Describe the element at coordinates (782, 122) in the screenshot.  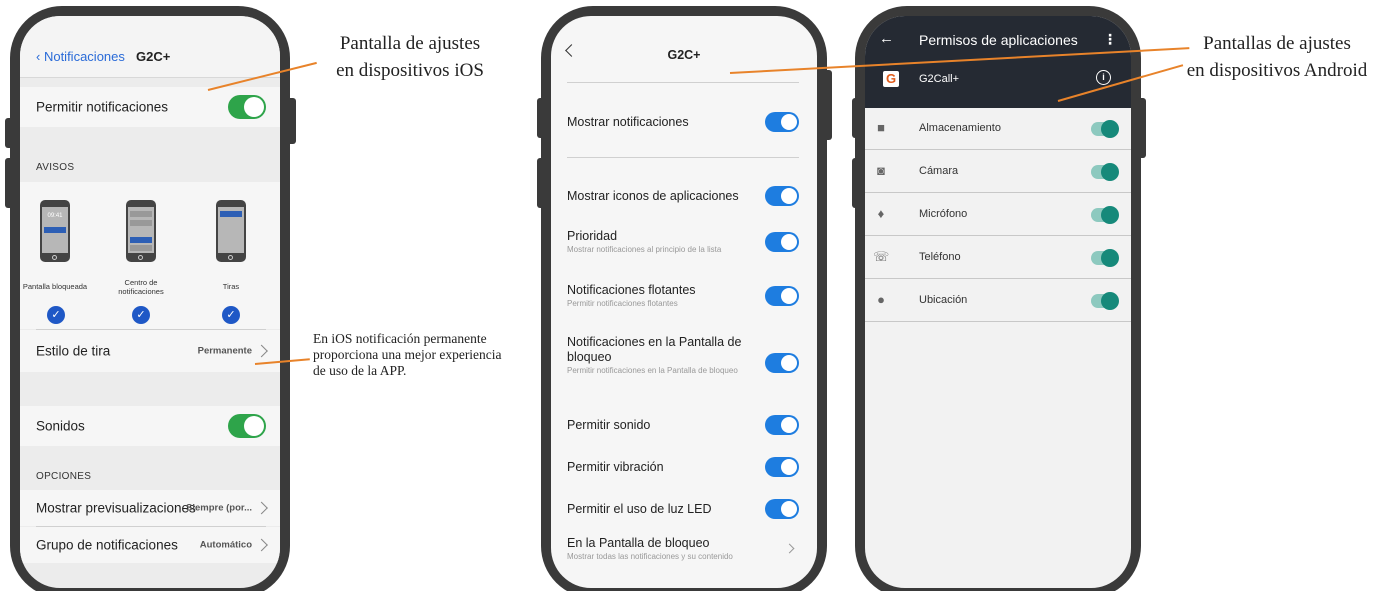
I see `show-notifications-toggle` at that location.